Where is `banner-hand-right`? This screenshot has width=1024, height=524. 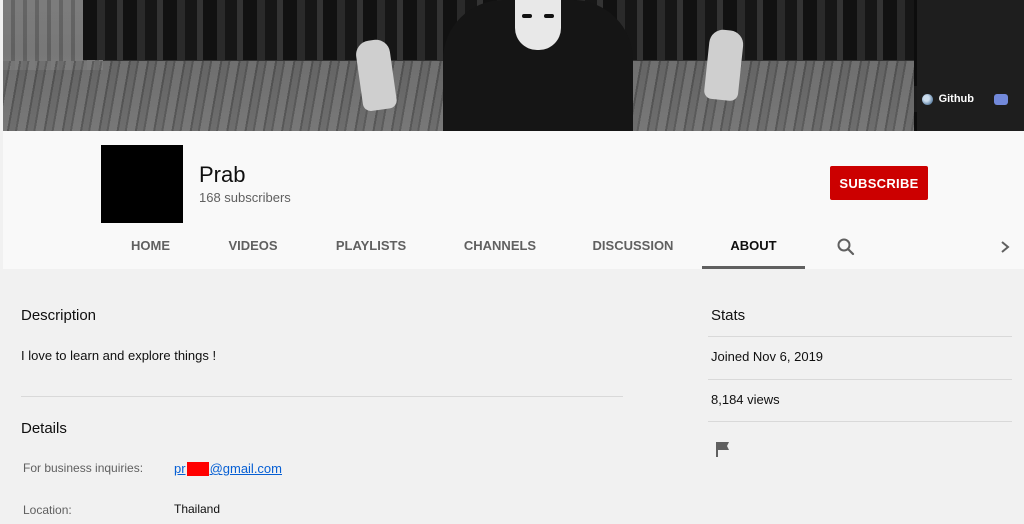 banner-hand-right is located at coordinates (724, 65).